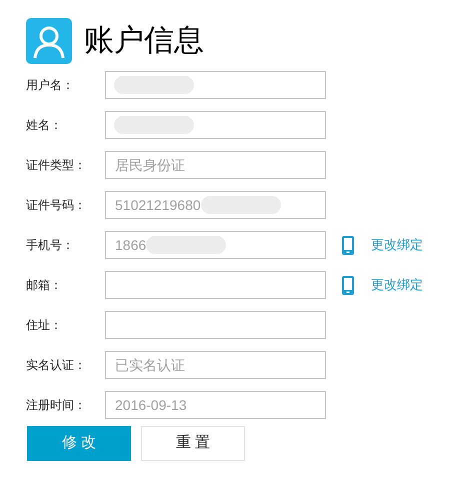 This screenshot has height=489, width=463. Describe the element at coordinates (56, 365) in the screenshot. I see `field-label: 实名认证：` at that location.